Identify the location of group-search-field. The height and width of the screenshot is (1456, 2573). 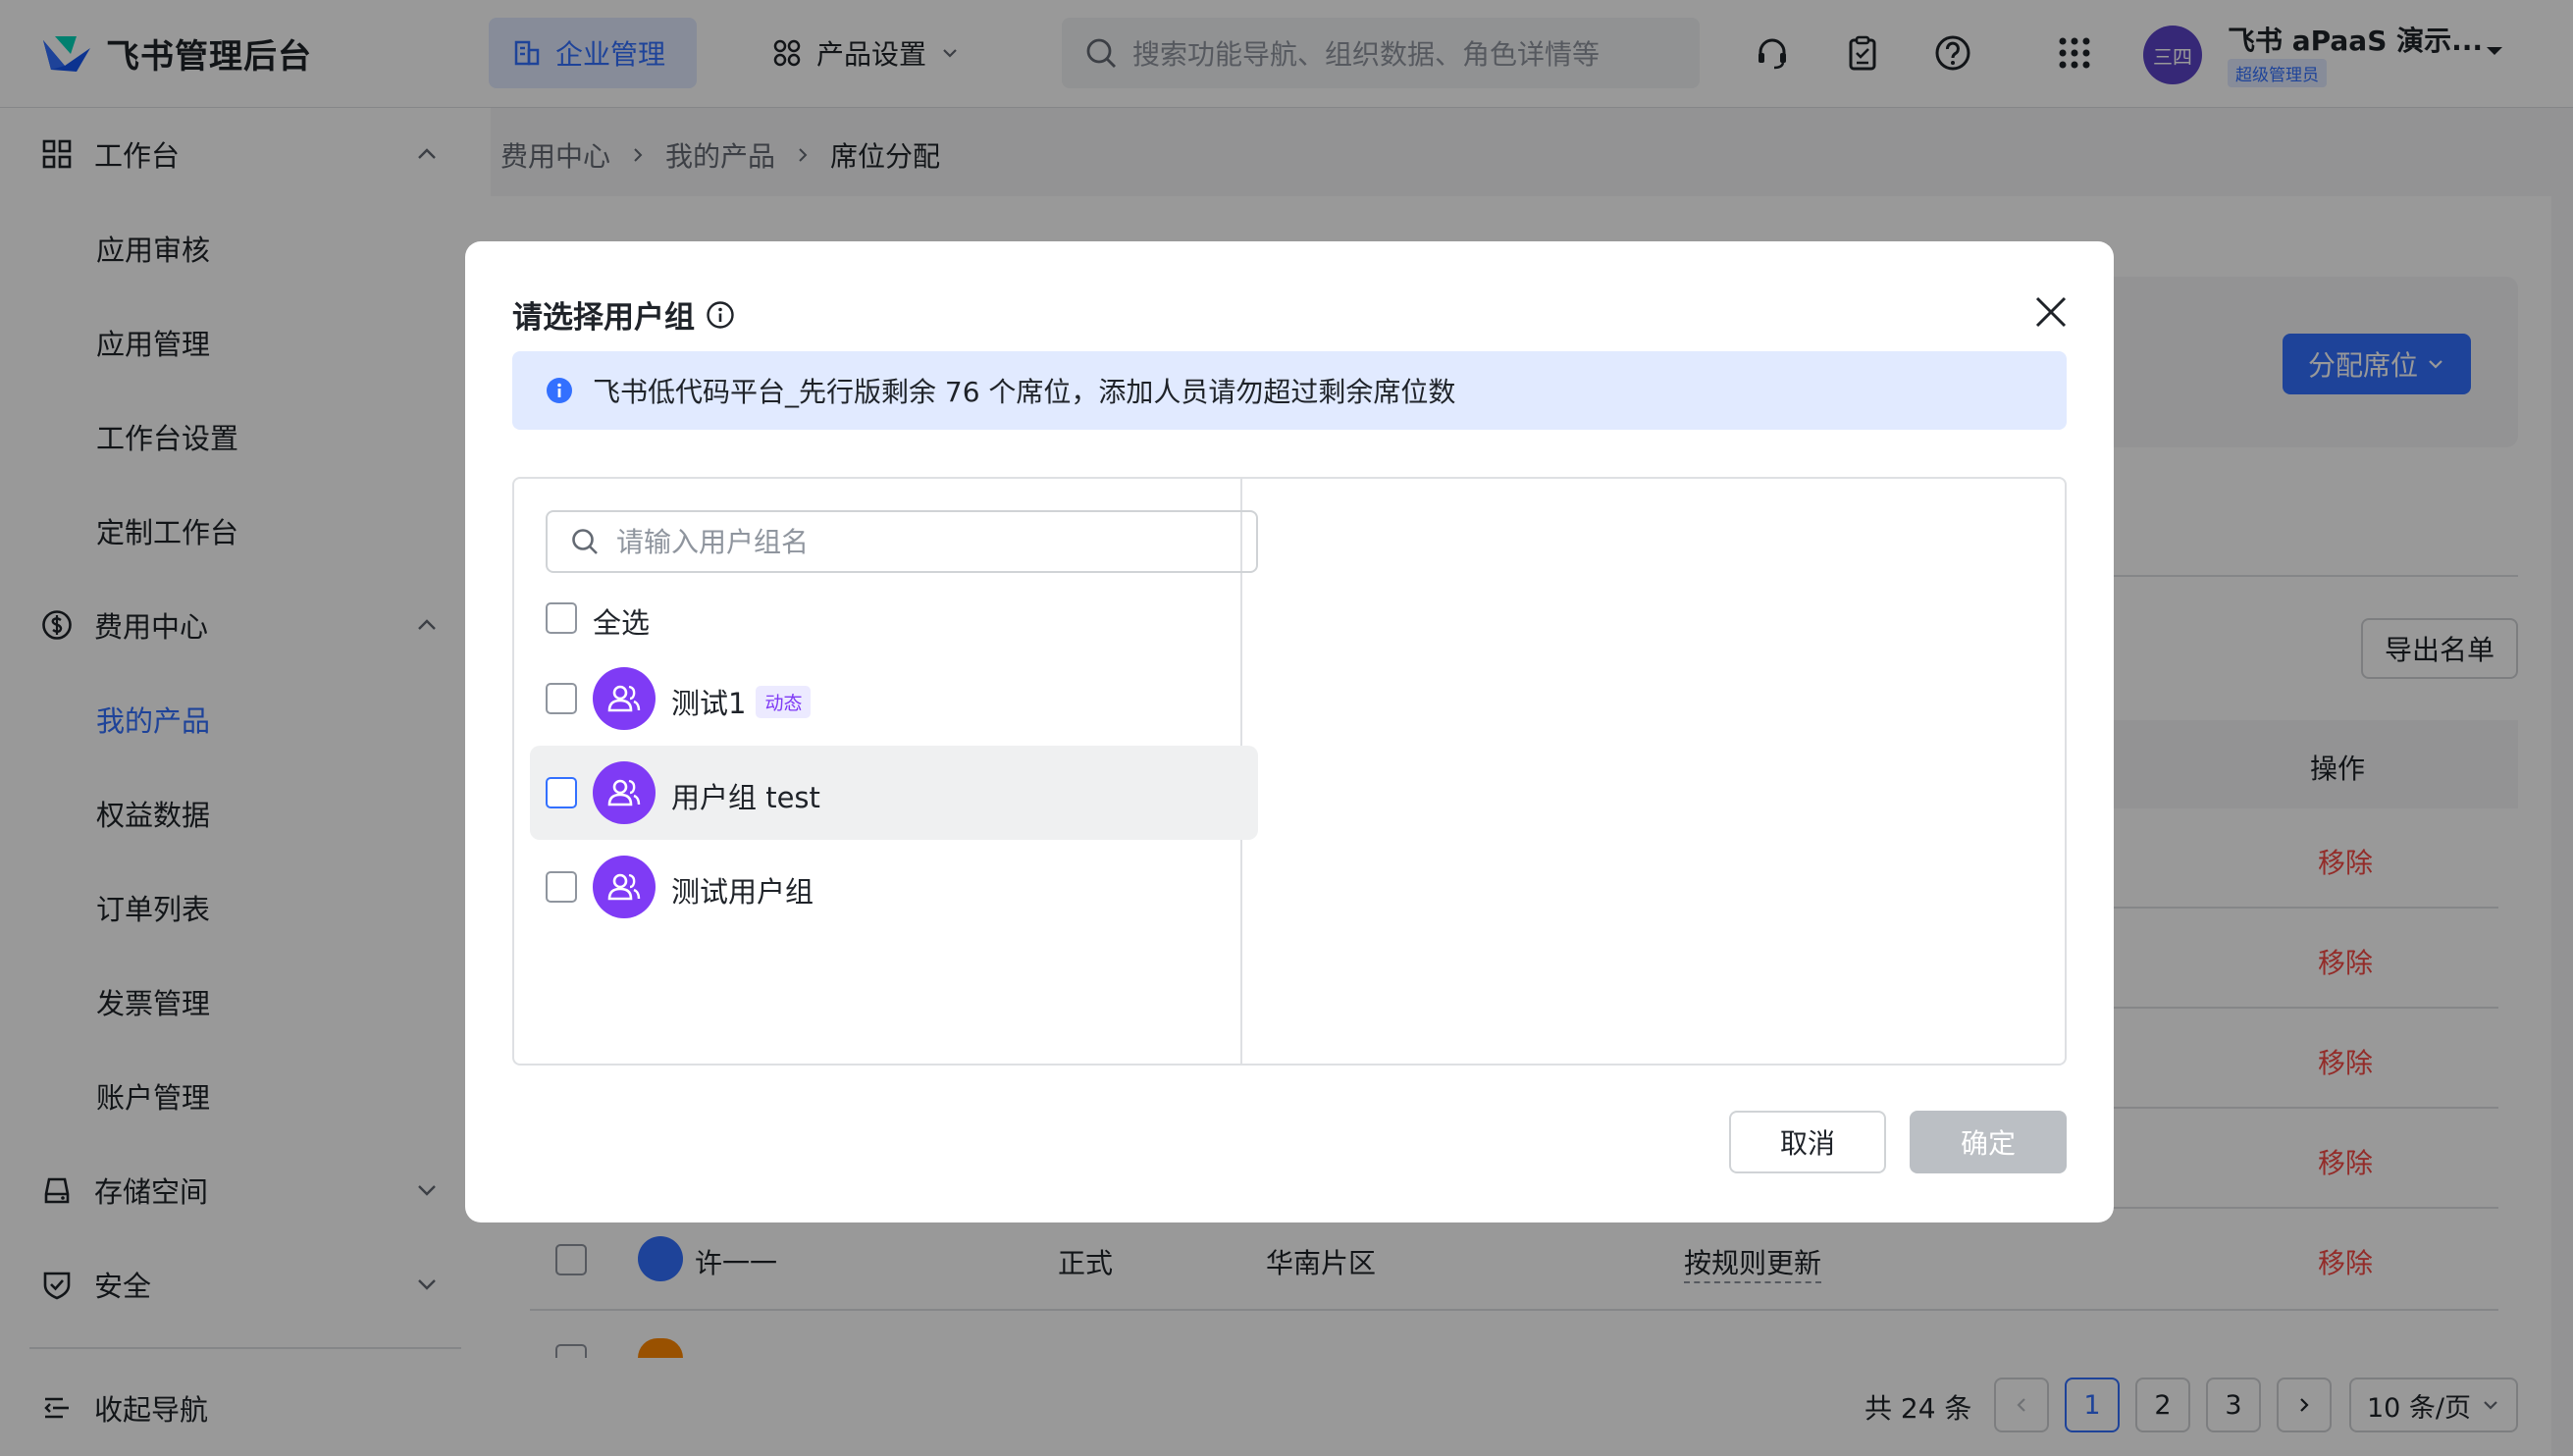
(902, 541).